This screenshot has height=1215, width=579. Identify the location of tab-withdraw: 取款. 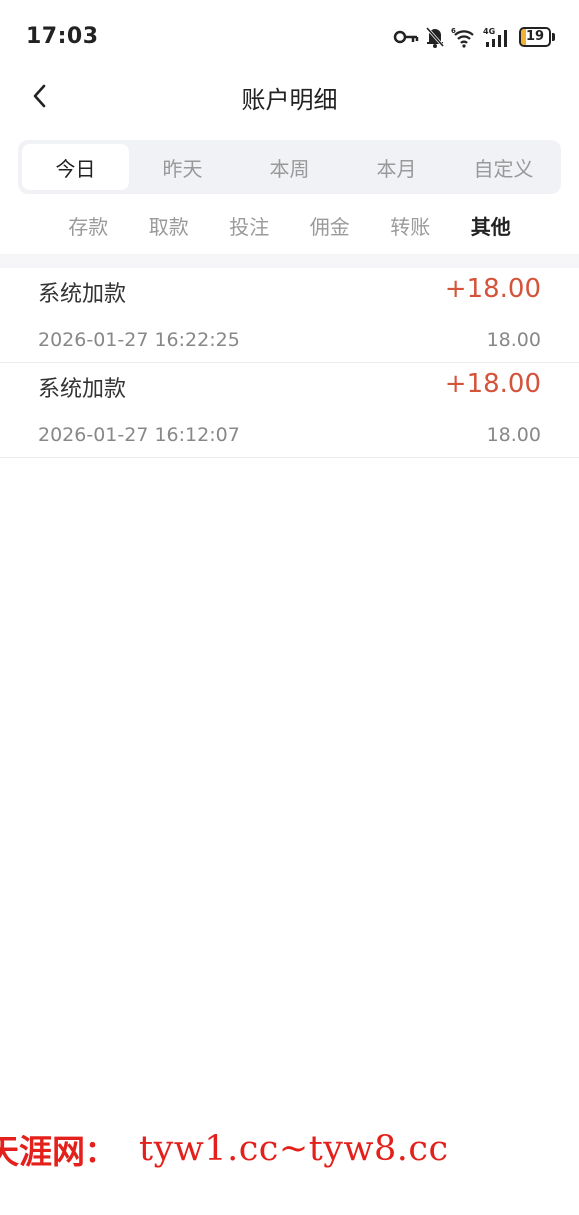
(169, 225).